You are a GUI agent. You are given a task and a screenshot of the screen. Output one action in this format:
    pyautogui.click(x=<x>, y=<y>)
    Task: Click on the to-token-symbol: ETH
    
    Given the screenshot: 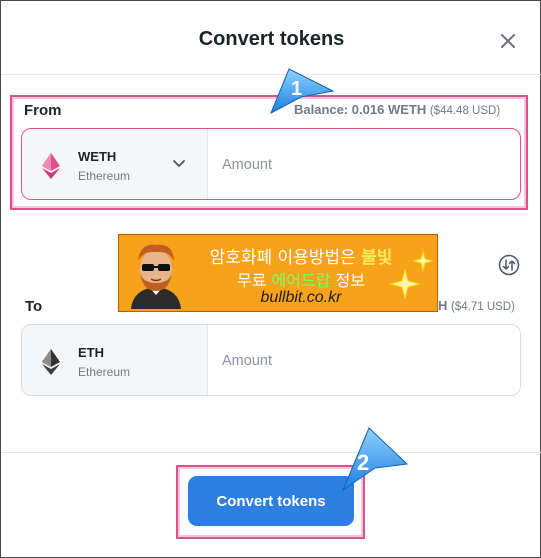 What is the action you would take?
    pyautogui.click(x=91, y=352)
    